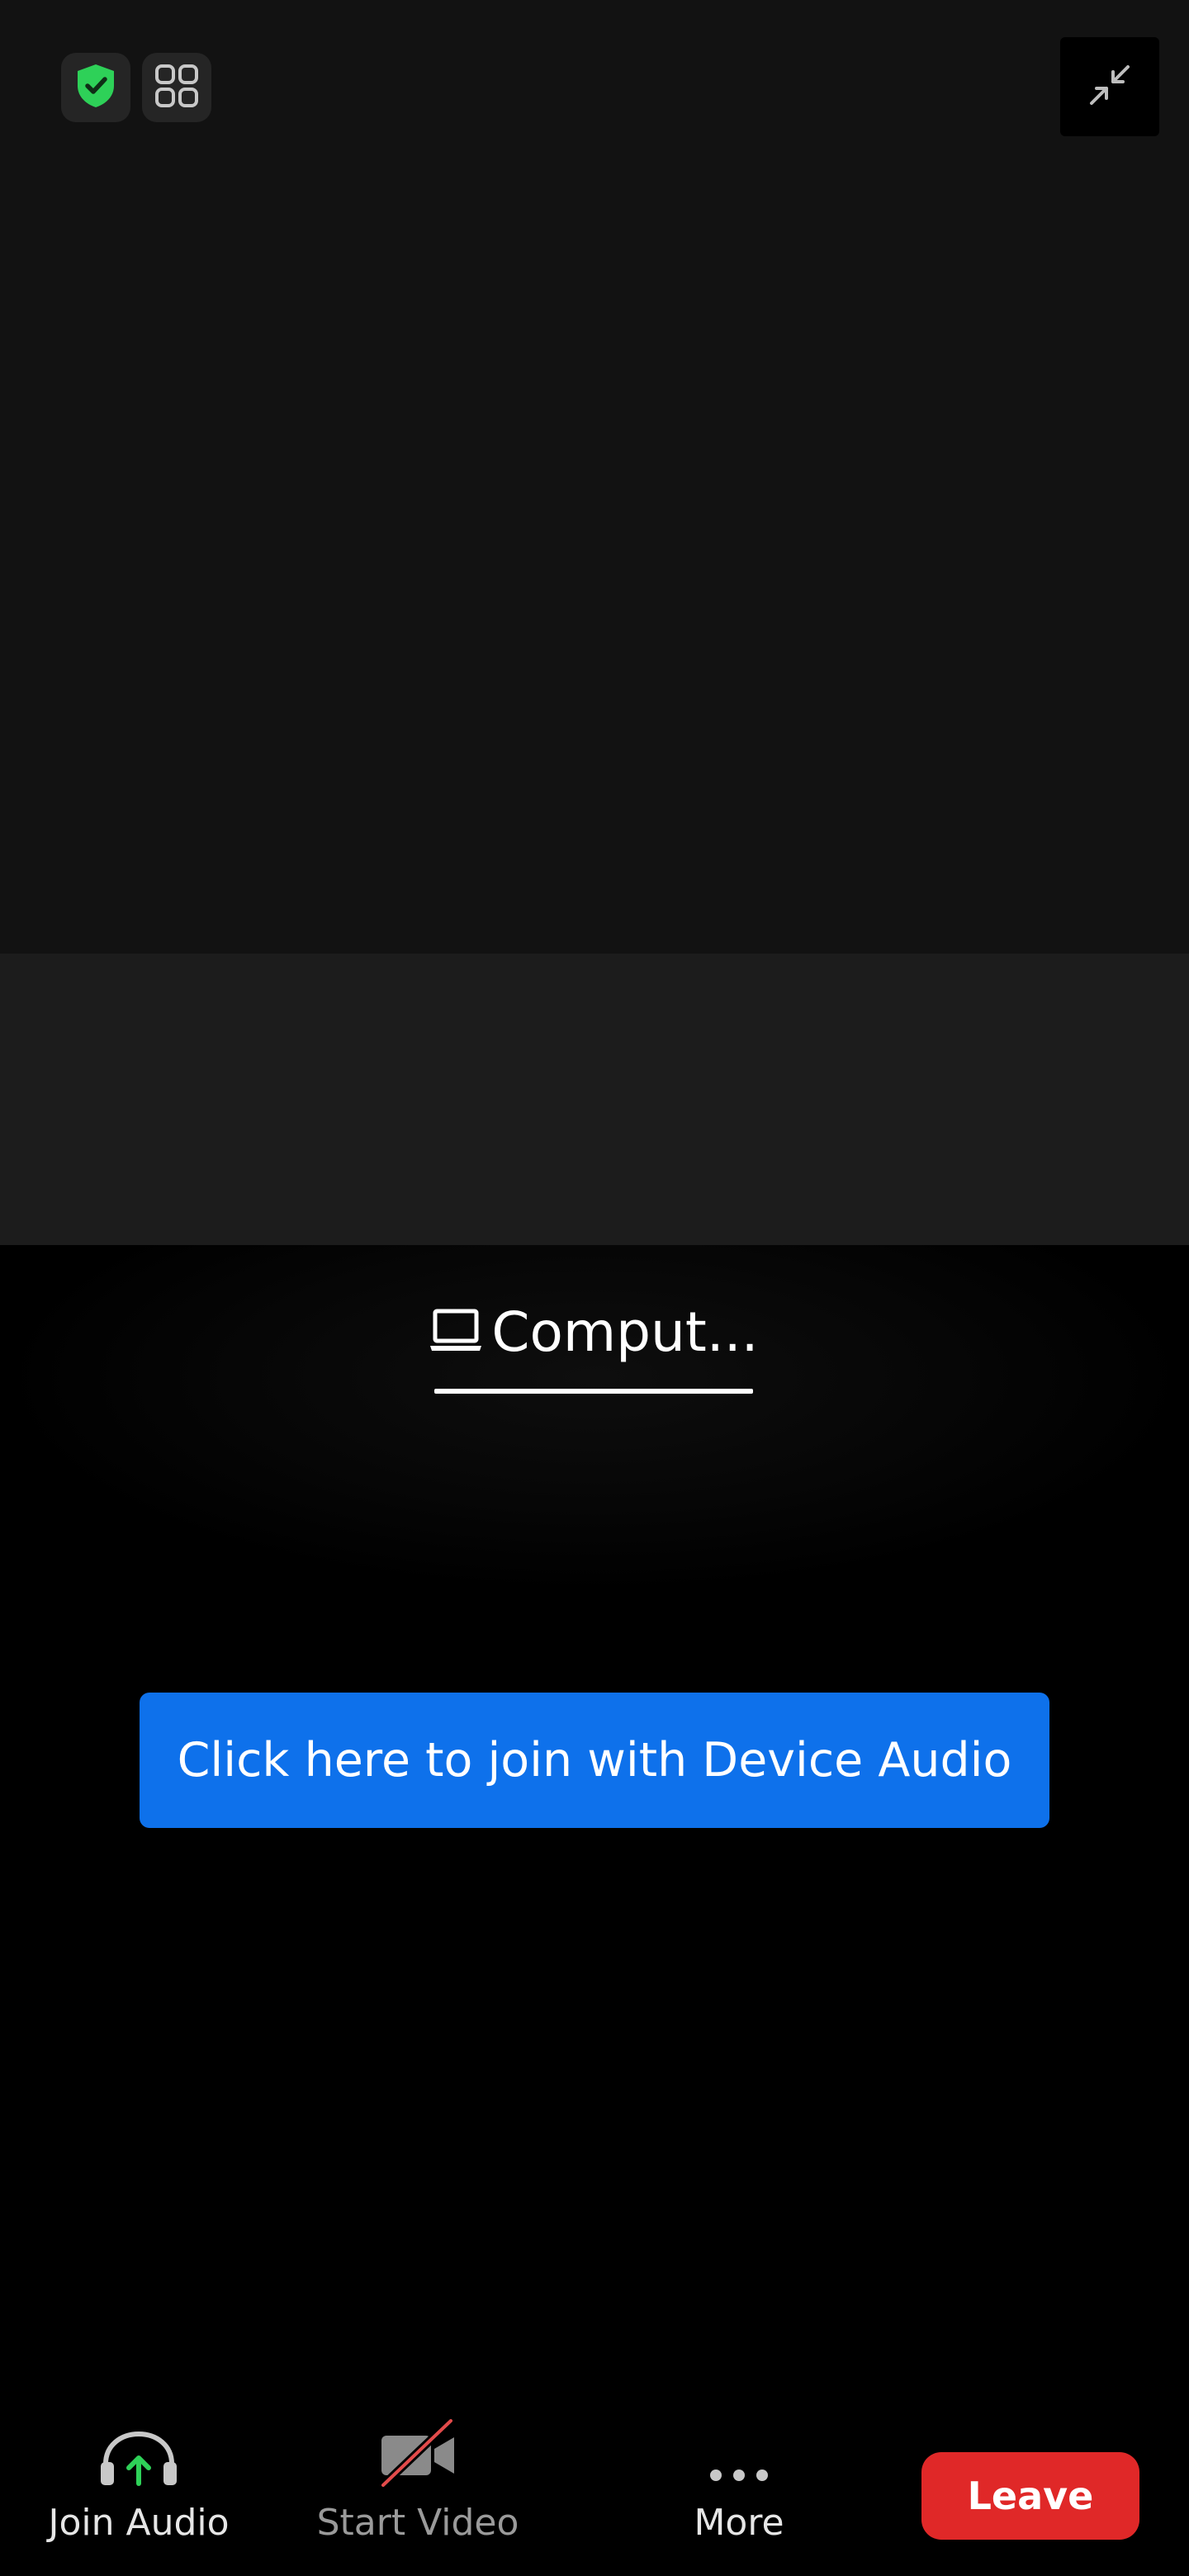 This screenshot has width=1189, height=2576. I want to click on join-audio-label: Join Audio, so click(139, 2523).